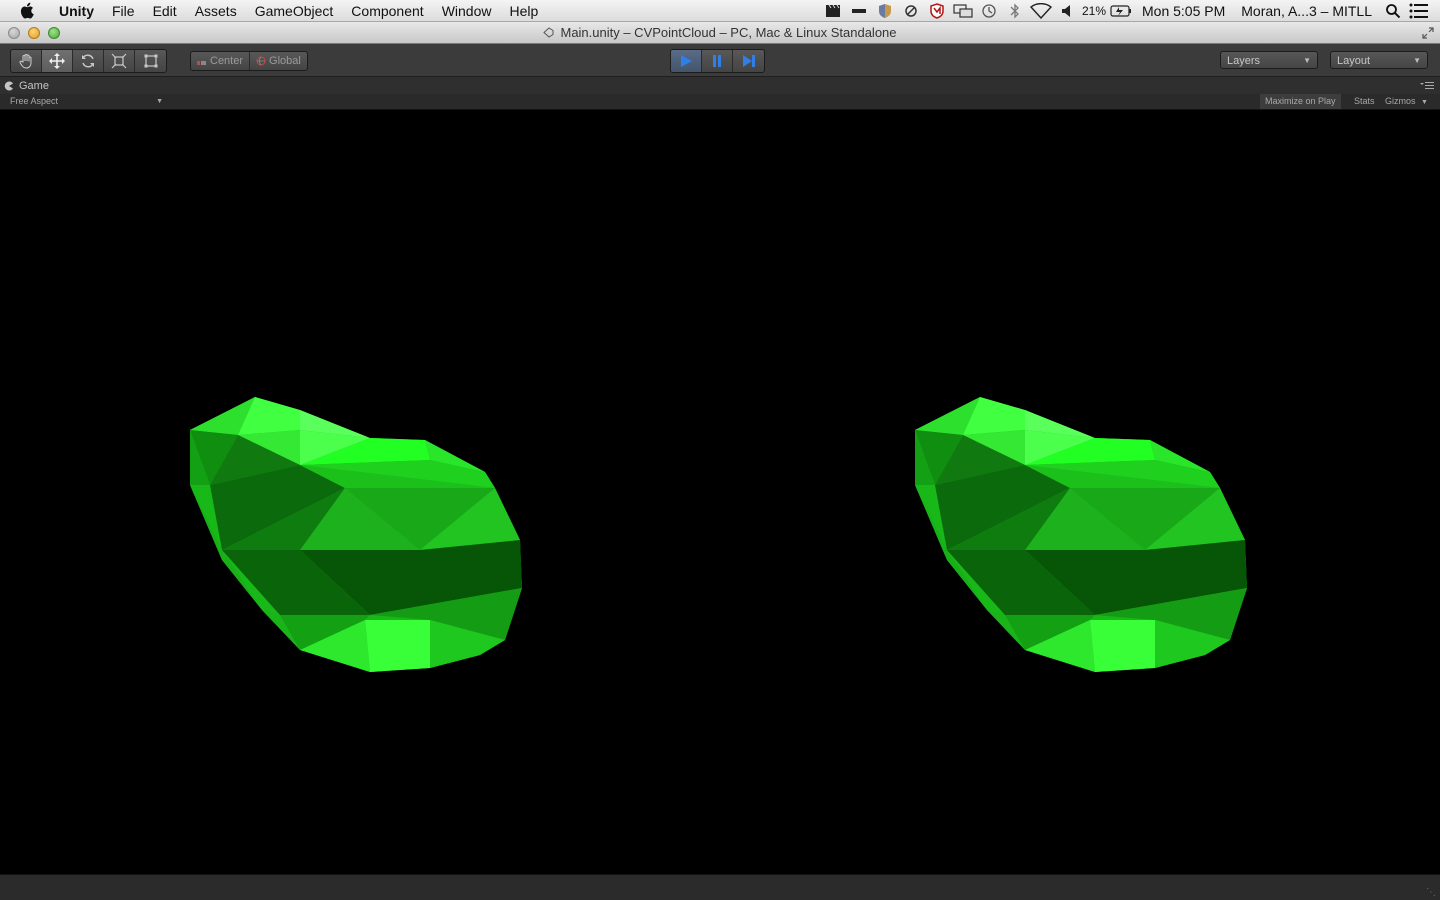 This screenshot has width=1440, height=900. Describe the element at coordinates (294, 11) in the screenshot. I see `menu-gameobject: GameObject` at that location.